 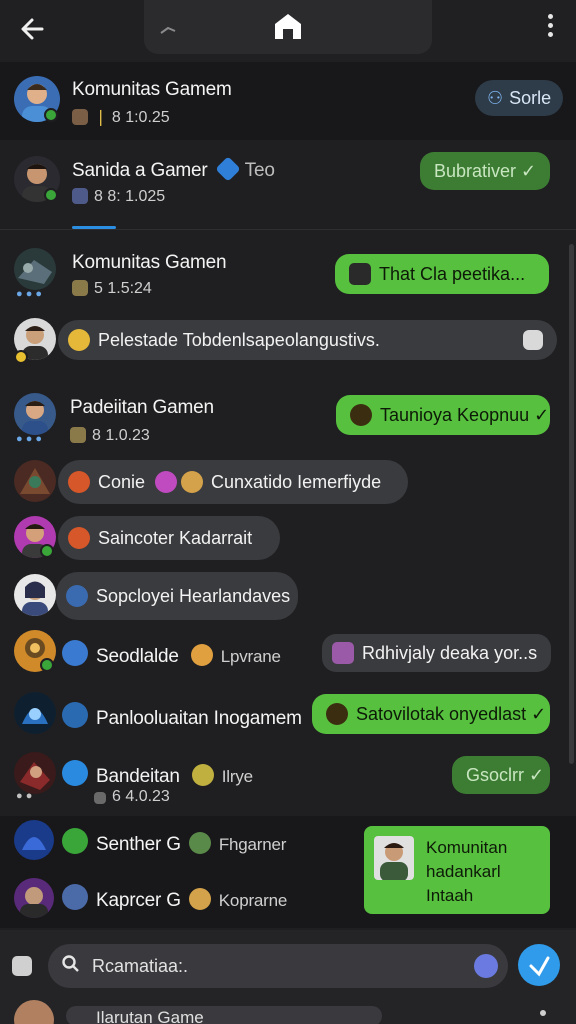 I want to click on preview-text: Komunitan hadankarl Intaah, so click(x=467, y=871).